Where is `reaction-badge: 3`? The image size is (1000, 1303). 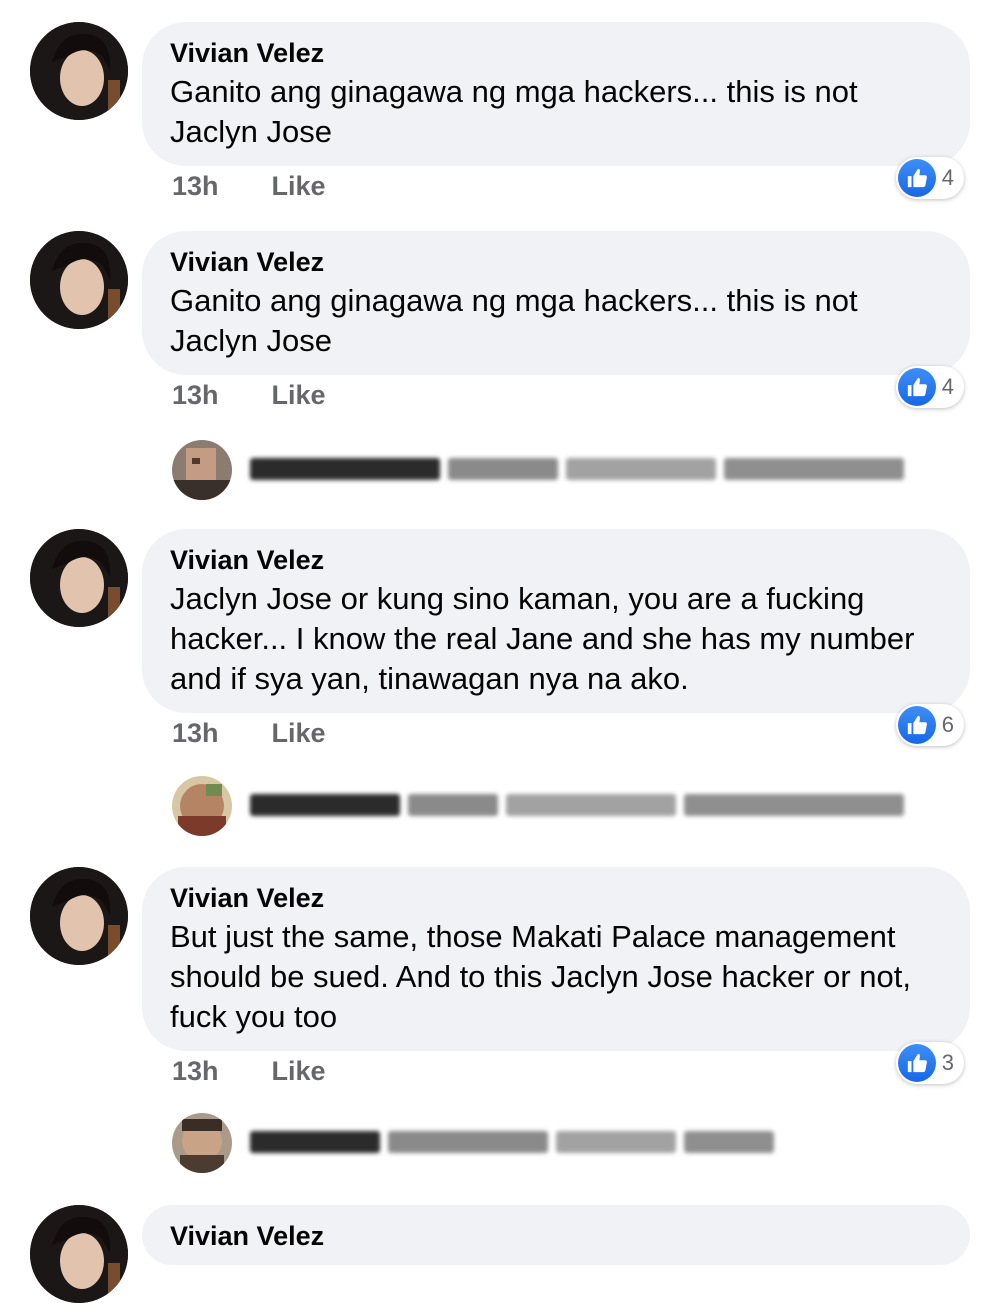
reaction-badge: 3 is located at coordinates (929, 1063).